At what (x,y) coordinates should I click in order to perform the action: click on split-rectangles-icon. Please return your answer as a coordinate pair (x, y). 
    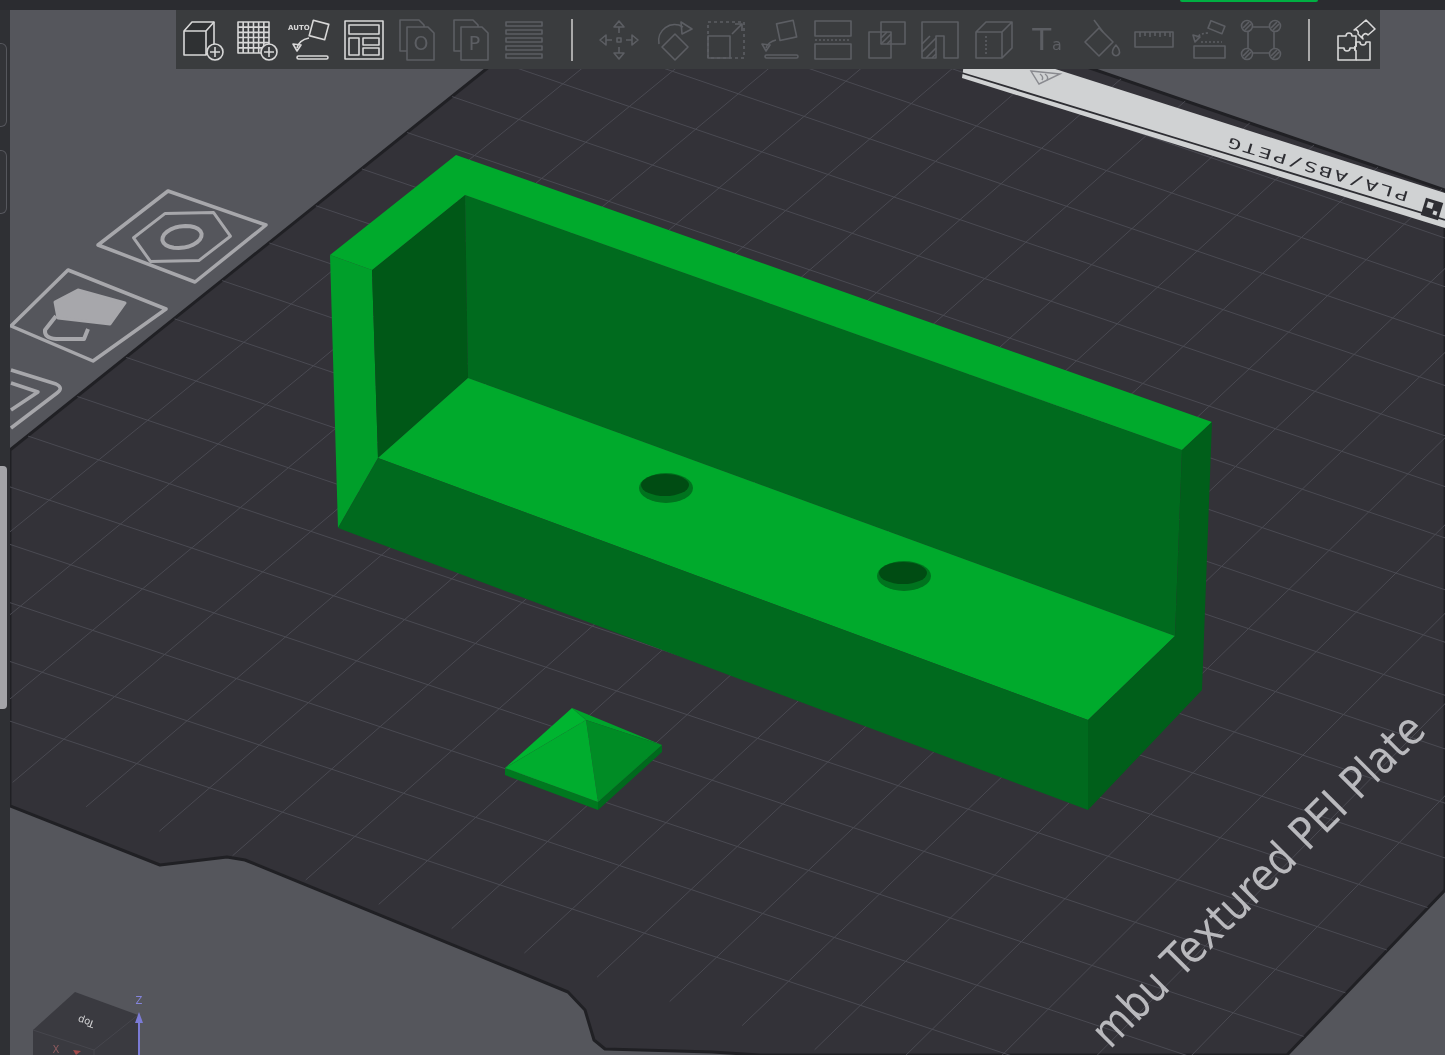
    Looking at the image, I should click on (833, 39).